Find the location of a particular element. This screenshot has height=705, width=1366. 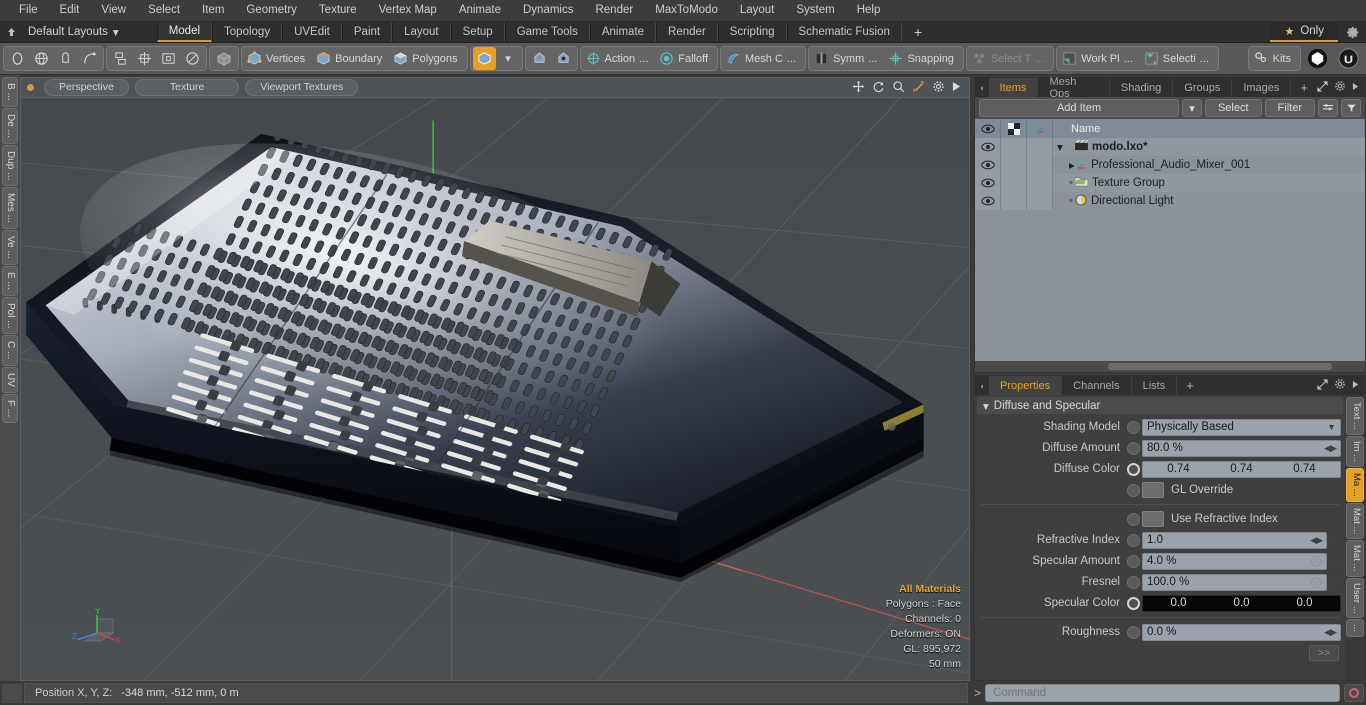

radial-icon is located at coordinates (192, 58).